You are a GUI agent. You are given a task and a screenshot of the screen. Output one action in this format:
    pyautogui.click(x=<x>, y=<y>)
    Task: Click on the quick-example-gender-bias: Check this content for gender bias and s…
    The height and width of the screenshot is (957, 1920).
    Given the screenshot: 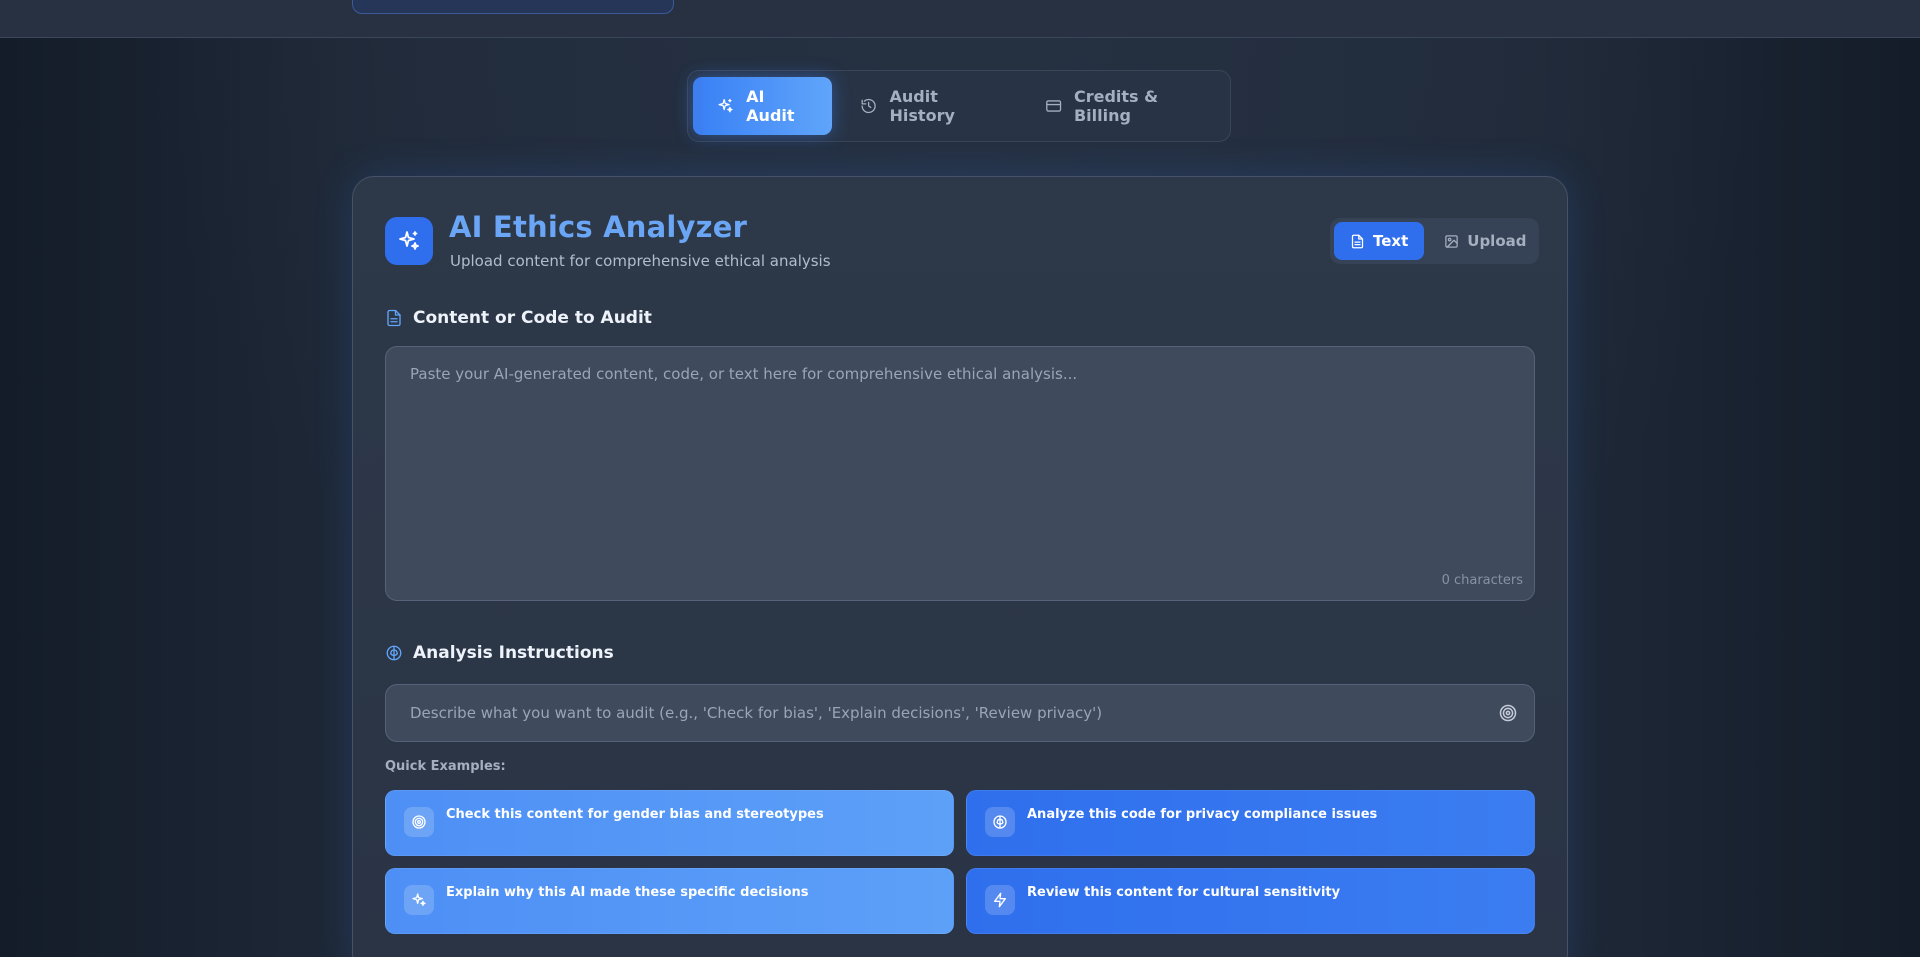 What is the action you would take?
    pyautogui.click(x=669, y=823)
    